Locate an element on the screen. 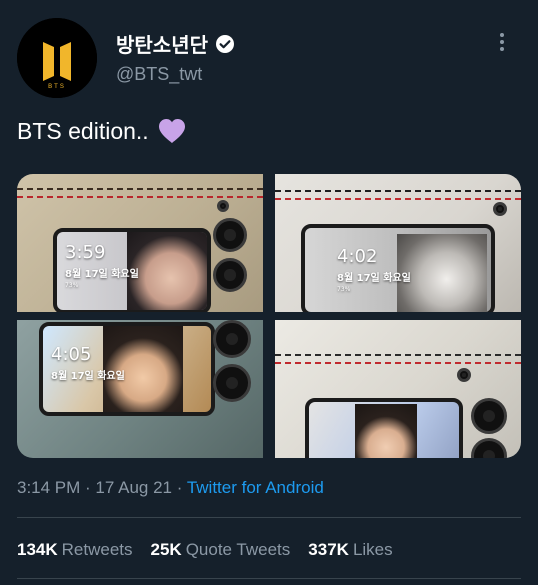 This screenshot has width=538, height=585. quote-tweets-stat: 25K Quote Tweets is located at coordinates (221, 550).